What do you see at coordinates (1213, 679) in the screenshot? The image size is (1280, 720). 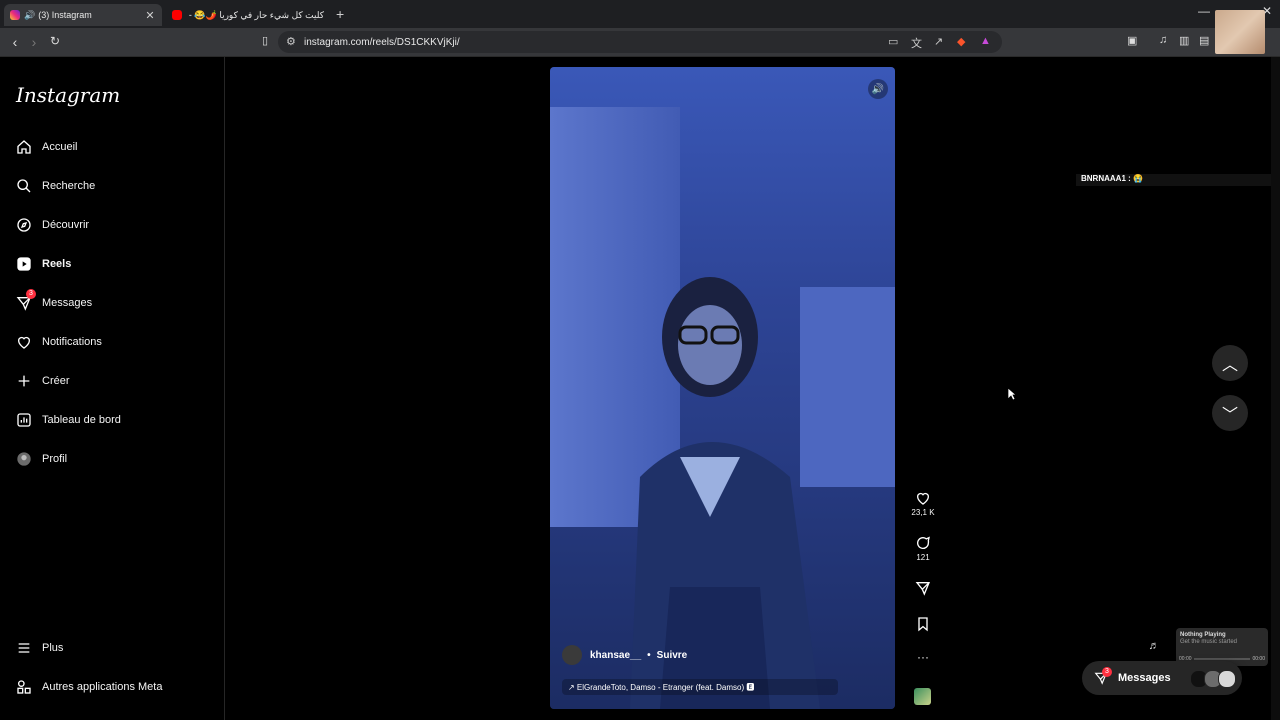 I see `recent-contacts` at bounding box center [1213, 679].